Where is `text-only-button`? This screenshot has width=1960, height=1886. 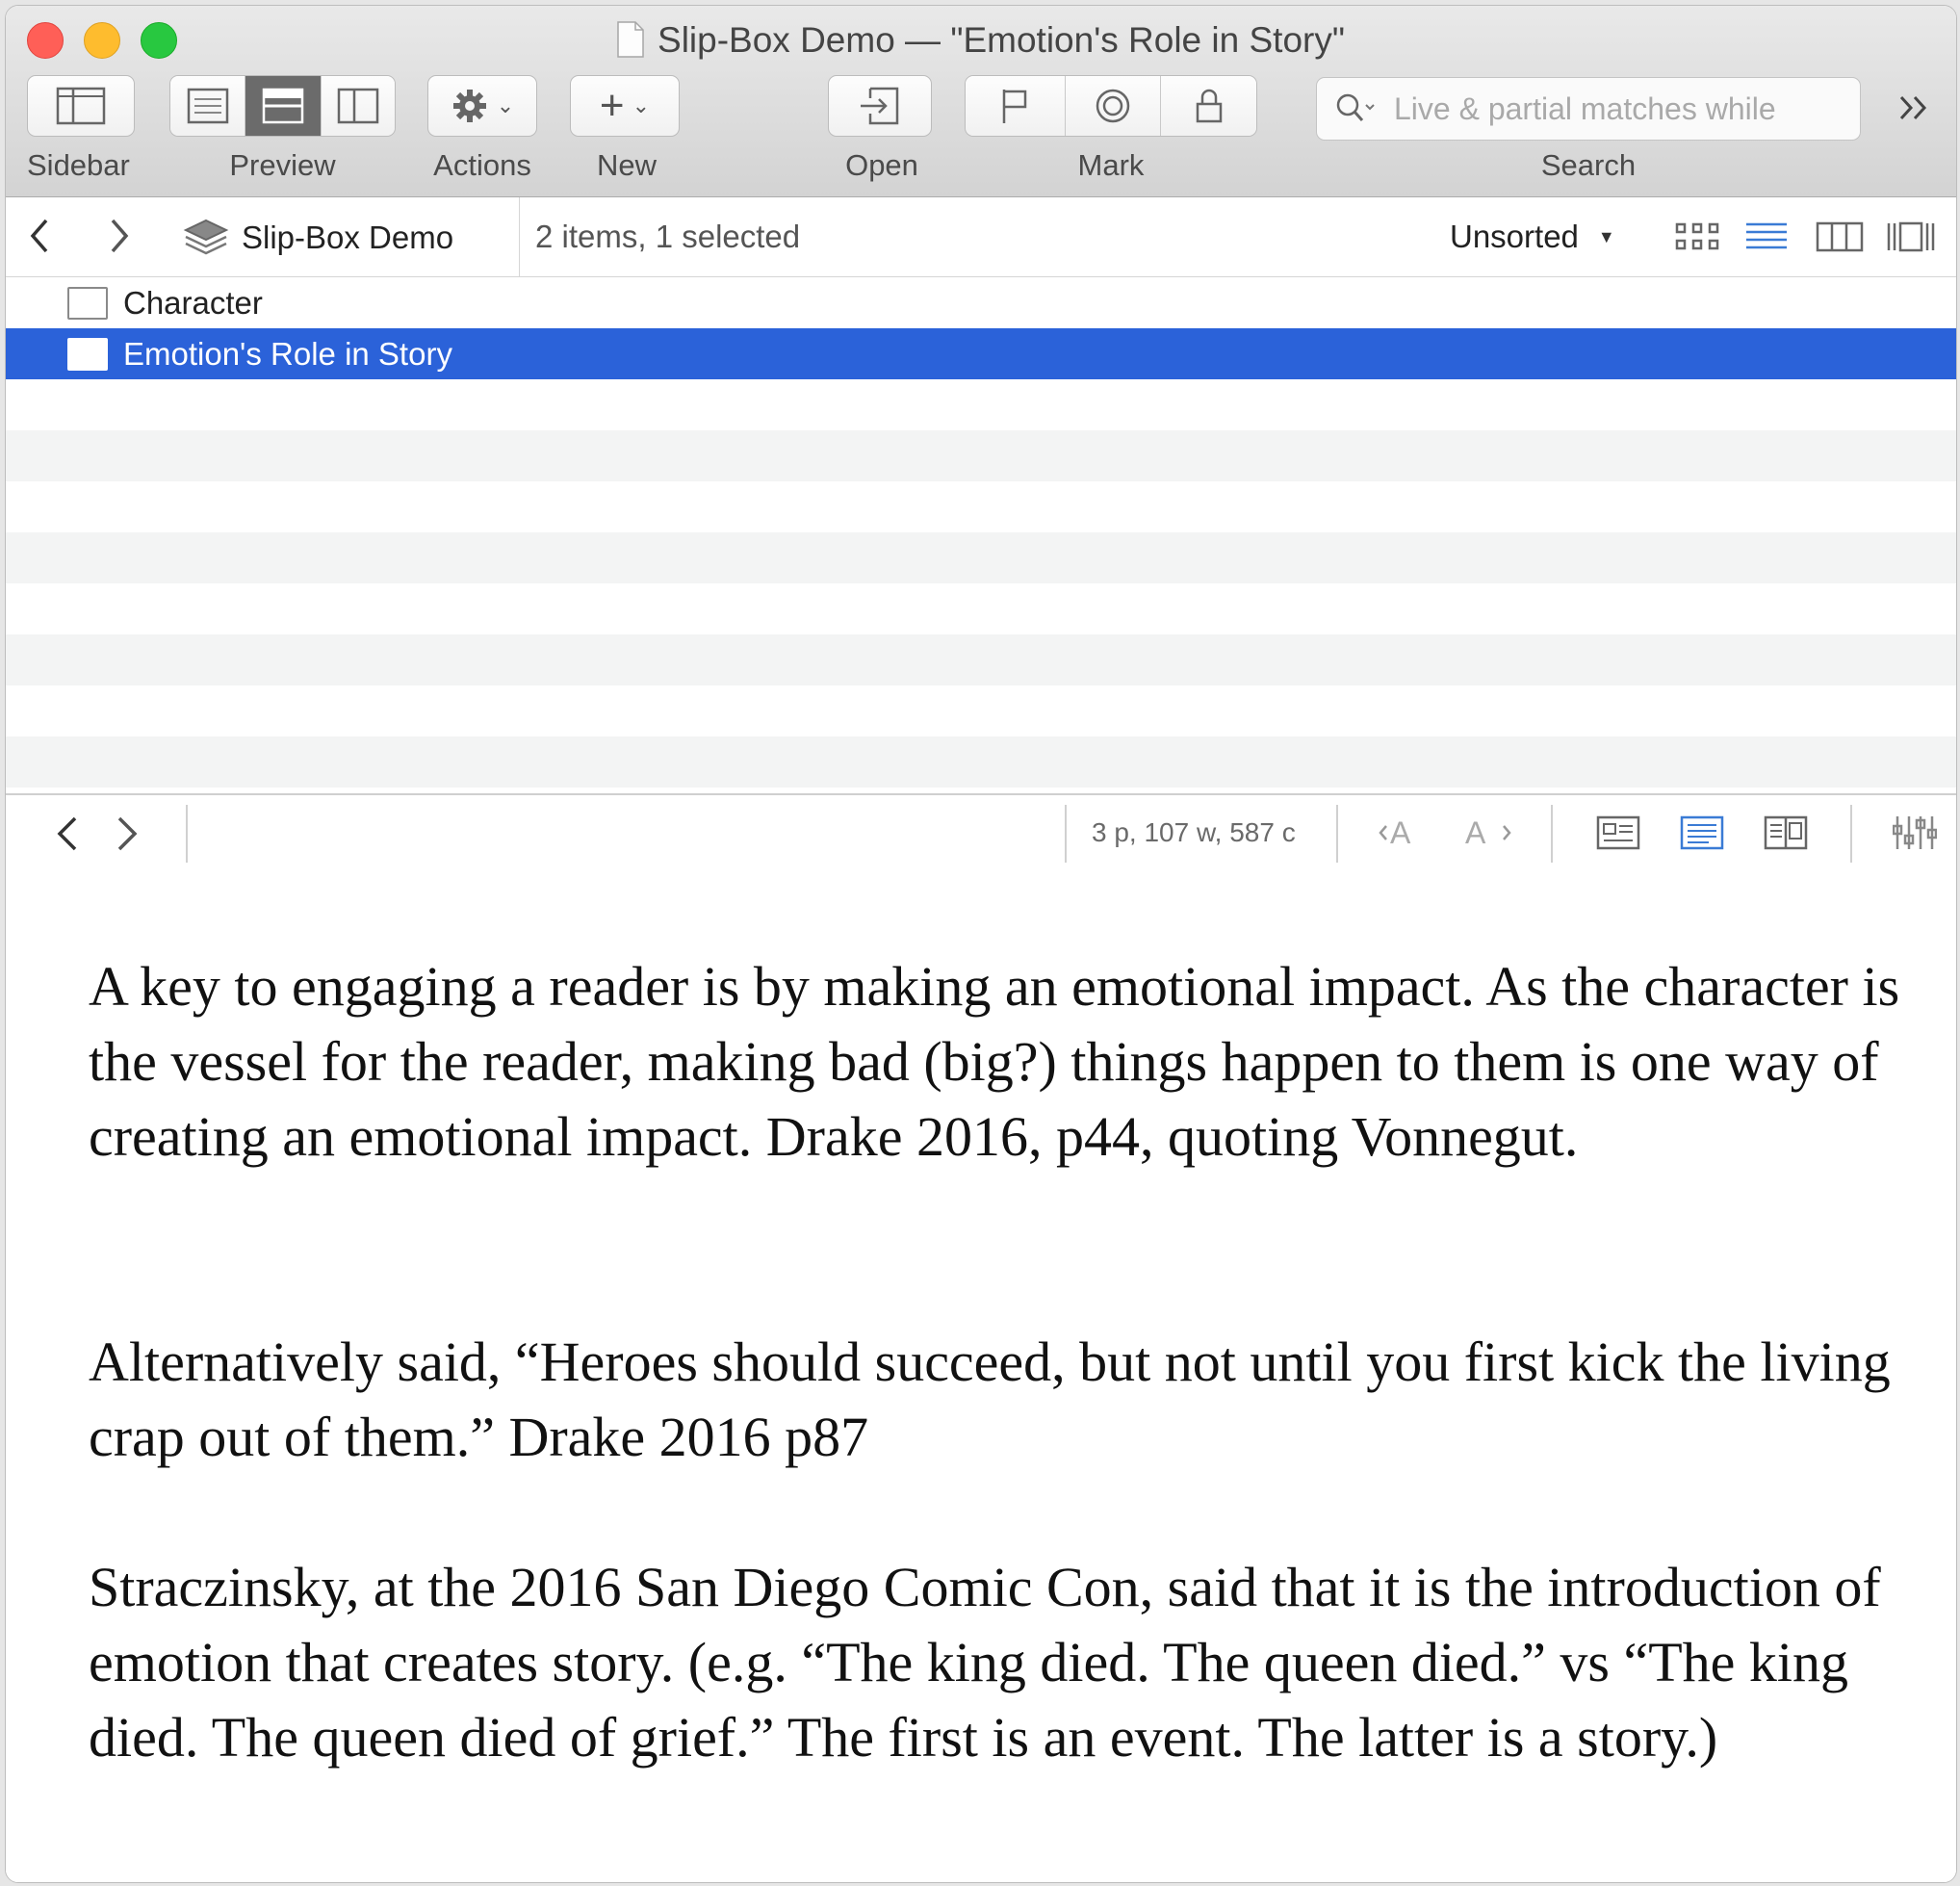
text-only-button is located at coordinates (1702, 835).